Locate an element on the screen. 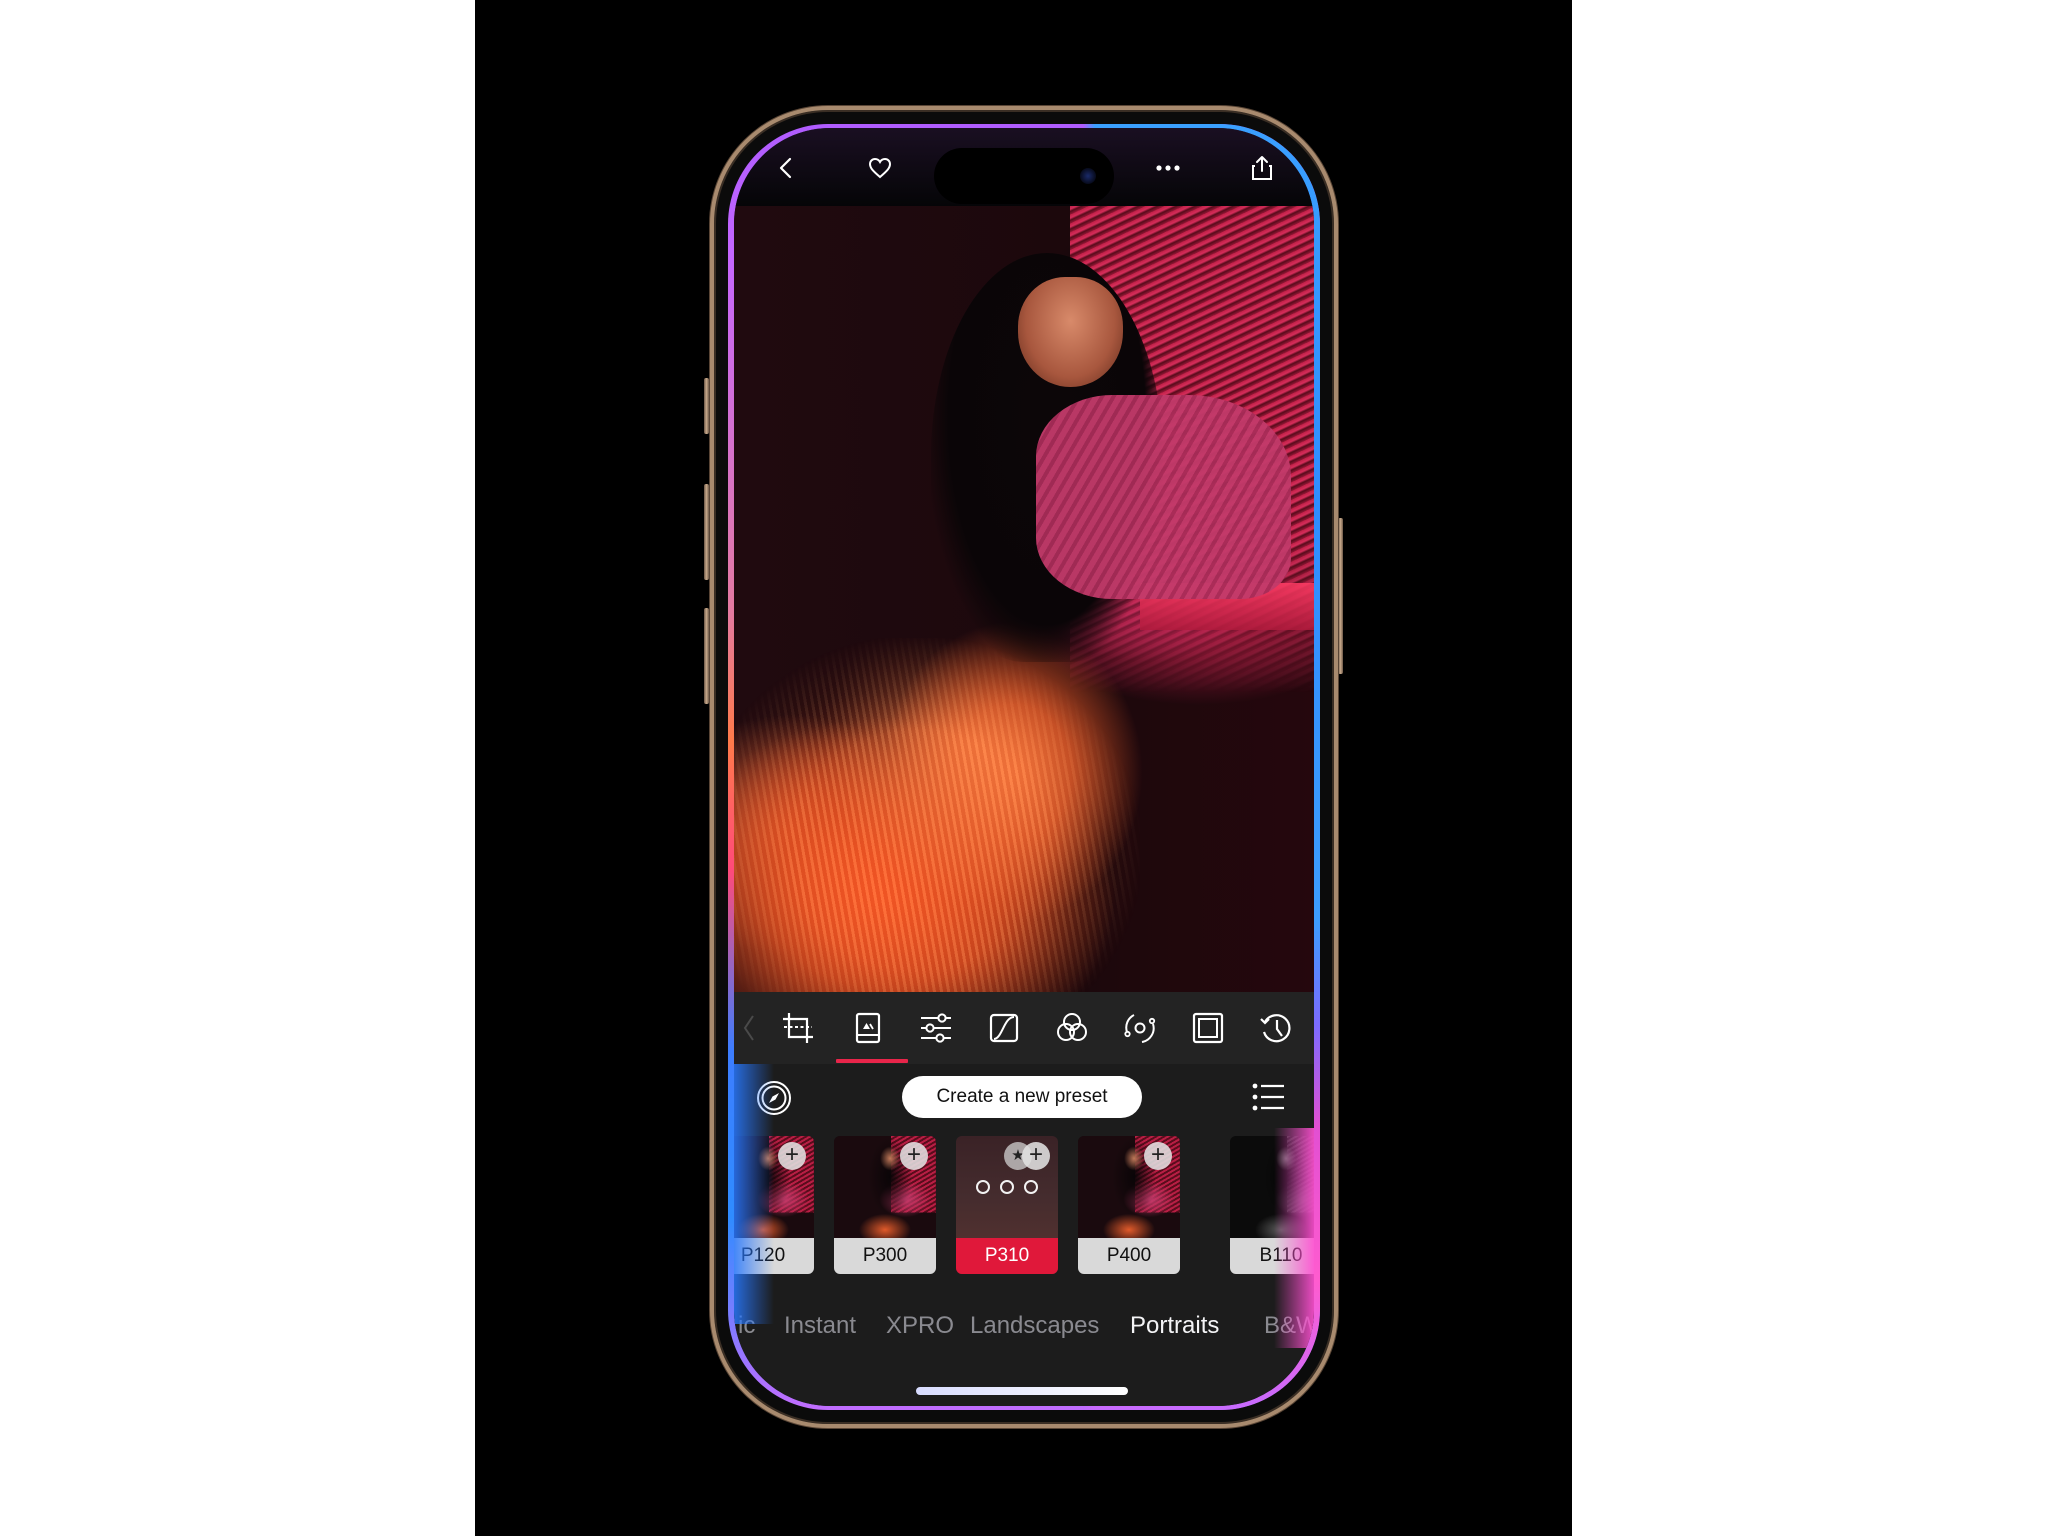 This screenshot has width=2048, height=1536. color-circles-icon is located at coordinates (1072, 1027).